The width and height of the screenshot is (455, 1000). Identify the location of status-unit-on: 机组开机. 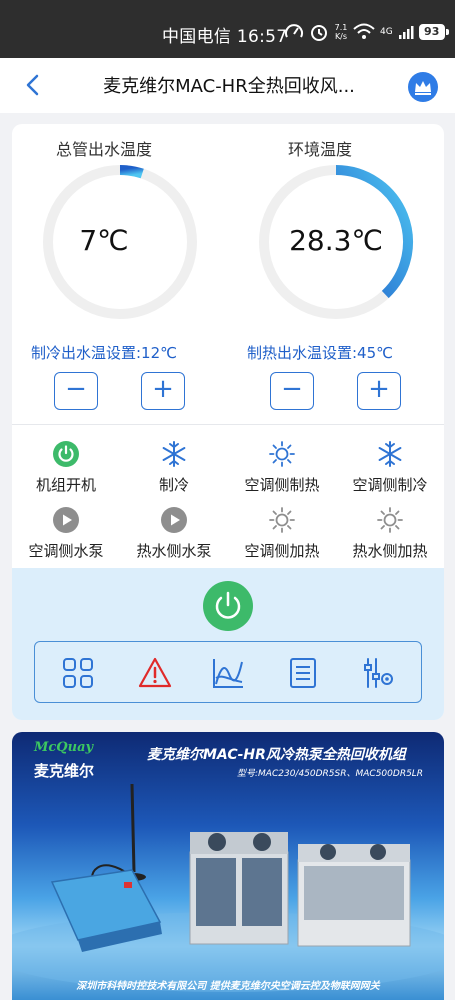
(66, 467).